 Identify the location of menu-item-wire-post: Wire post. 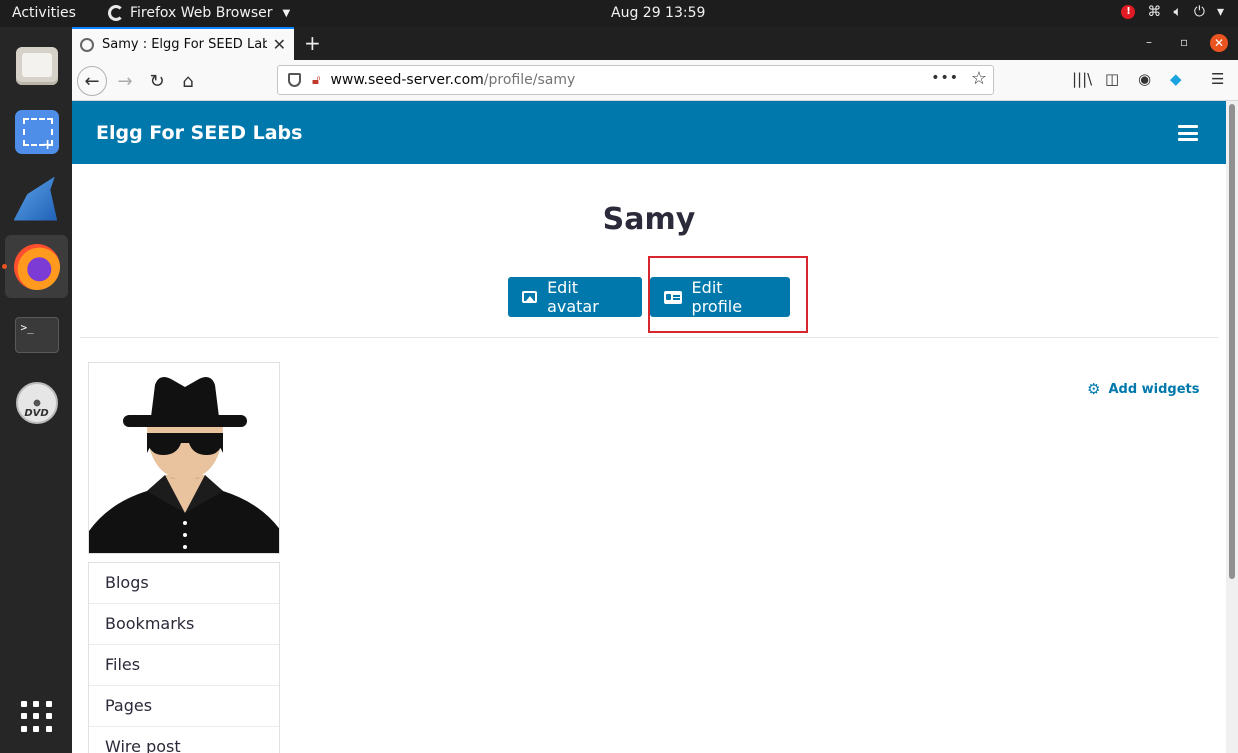
(184, 740).